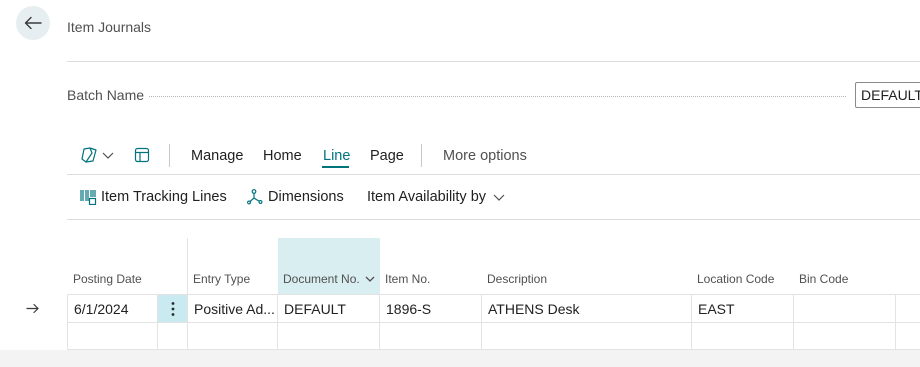 This screenshot has width=920, height=367. I want to click on column-header-item-no: Item No., so click(407, 279).